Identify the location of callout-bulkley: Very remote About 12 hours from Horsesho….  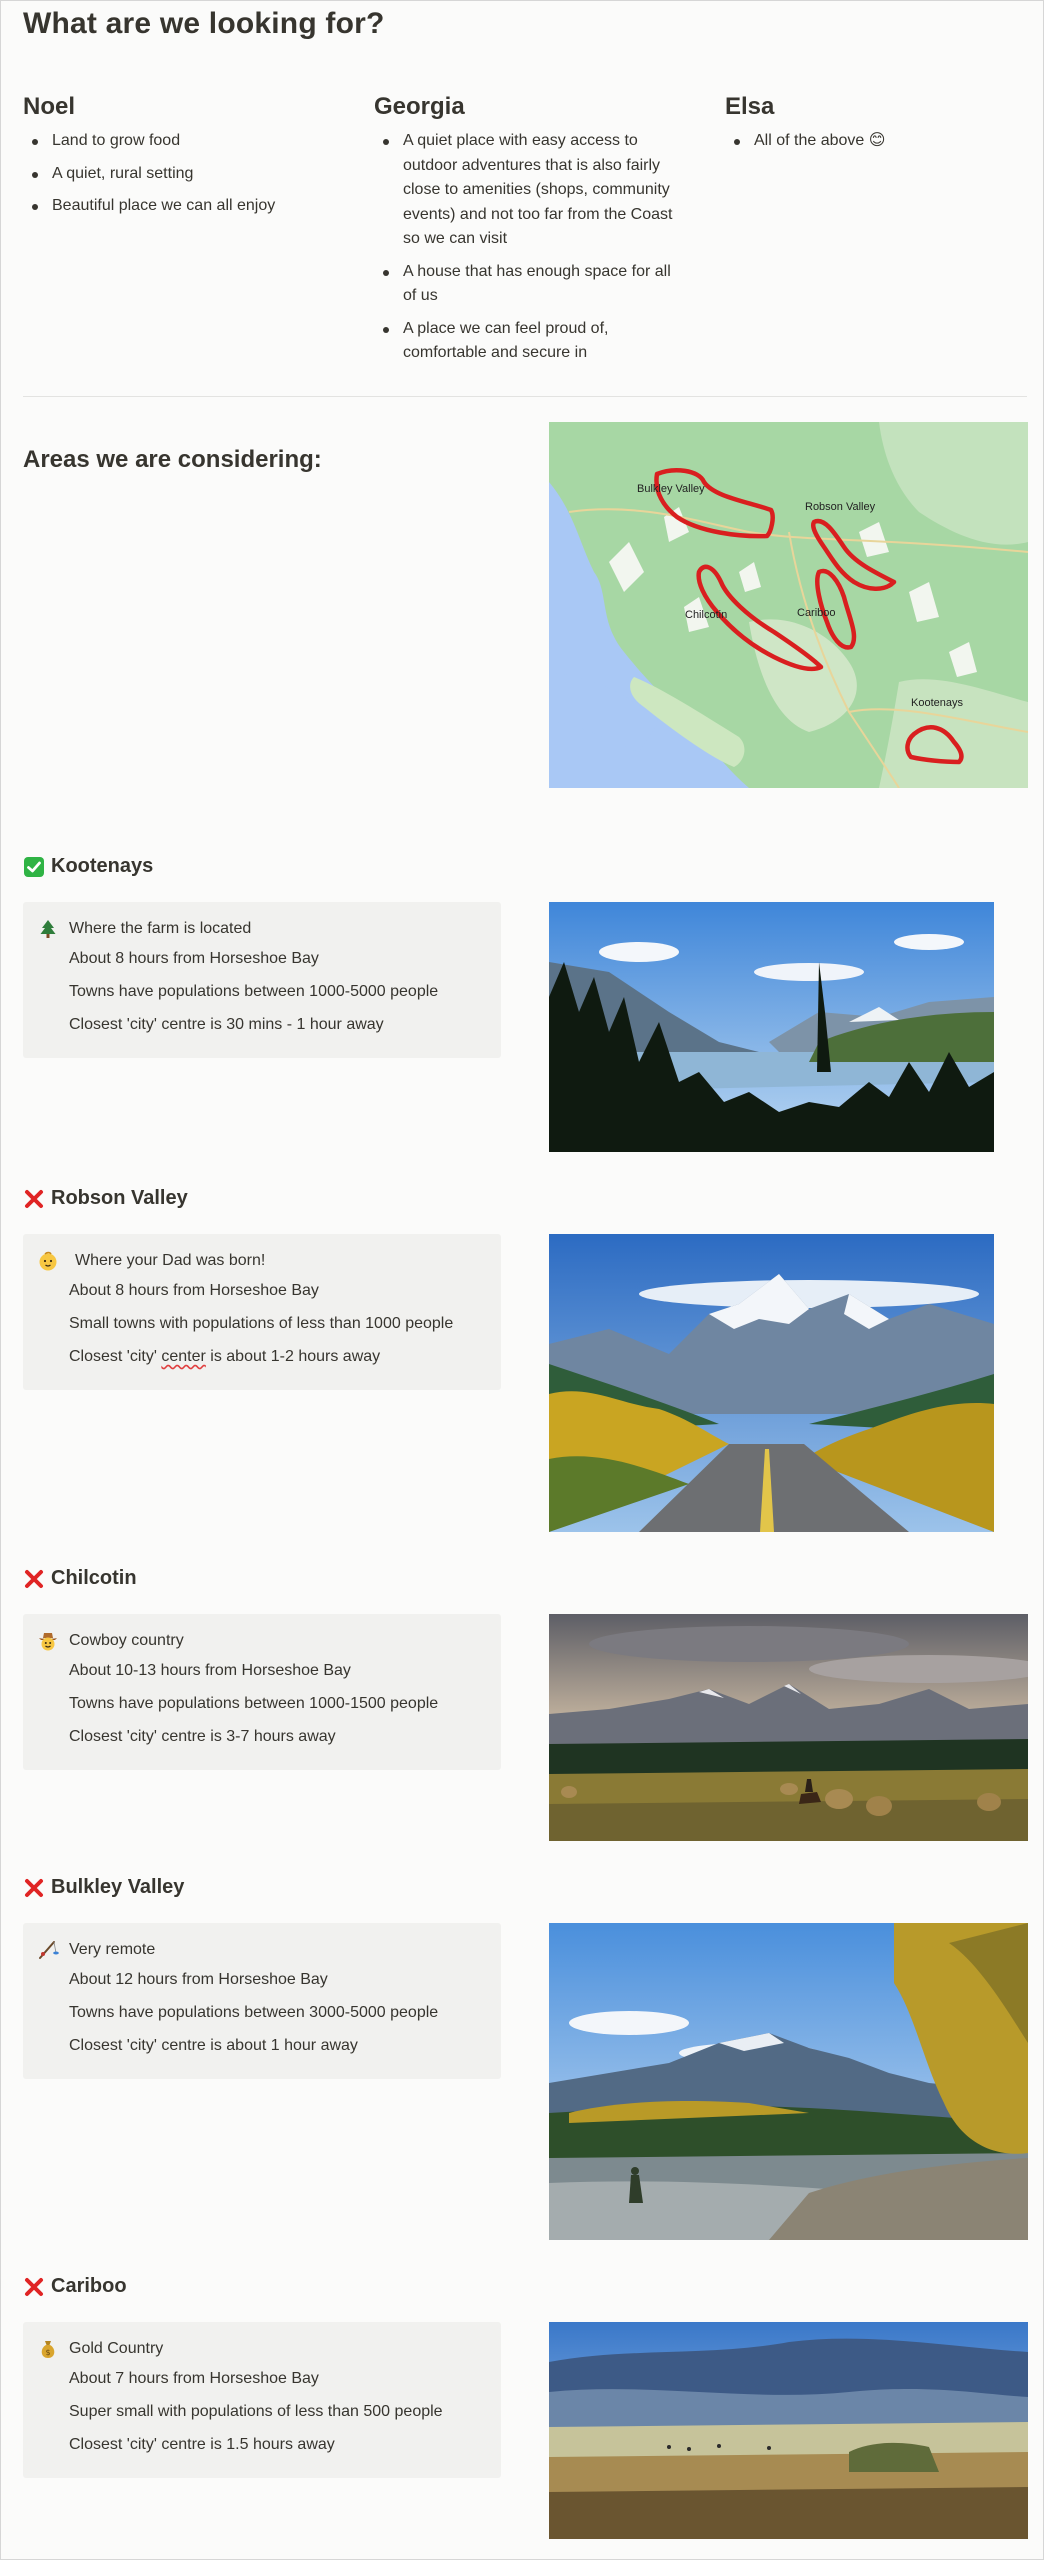
(262, 2001).